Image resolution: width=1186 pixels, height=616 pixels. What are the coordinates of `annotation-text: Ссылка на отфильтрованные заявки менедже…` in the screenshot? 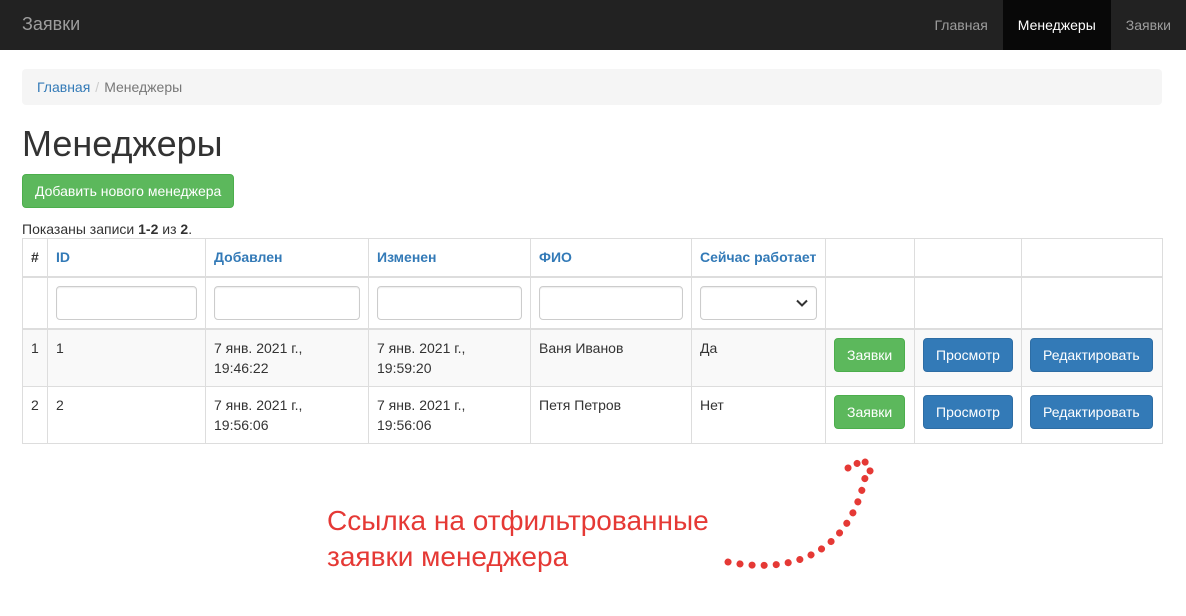 It's located at (518, 539).